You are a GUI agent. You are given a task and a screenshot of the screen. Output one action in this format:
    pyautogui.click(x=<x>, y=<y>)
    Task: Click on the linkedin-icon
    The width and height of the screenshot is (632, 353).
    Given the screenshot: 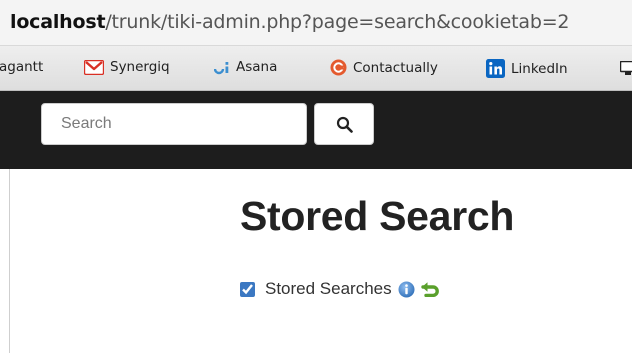 What is the action you would take?
    pyautogui.click(x=495, y=68)
    